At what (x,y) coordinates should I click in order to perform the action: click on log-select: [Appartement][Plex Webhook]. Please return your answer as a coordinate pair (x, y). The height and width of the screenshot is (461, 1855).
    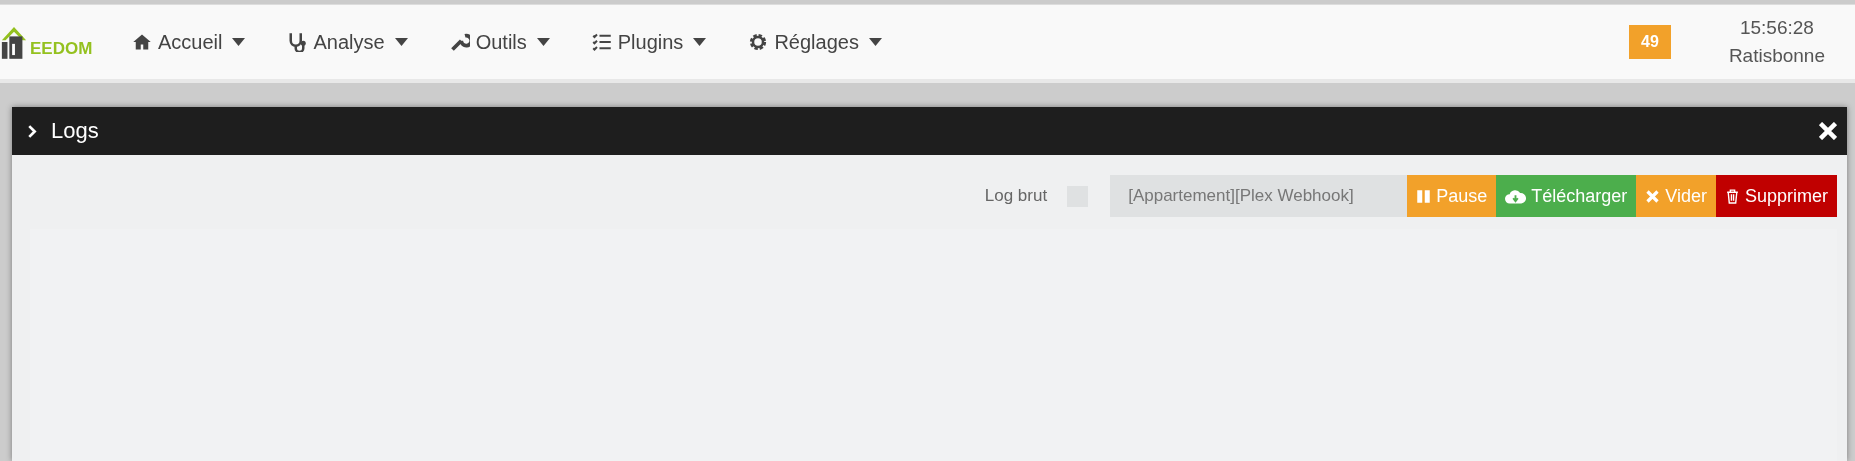
    Looking at the image, I should click on (1259, 196).